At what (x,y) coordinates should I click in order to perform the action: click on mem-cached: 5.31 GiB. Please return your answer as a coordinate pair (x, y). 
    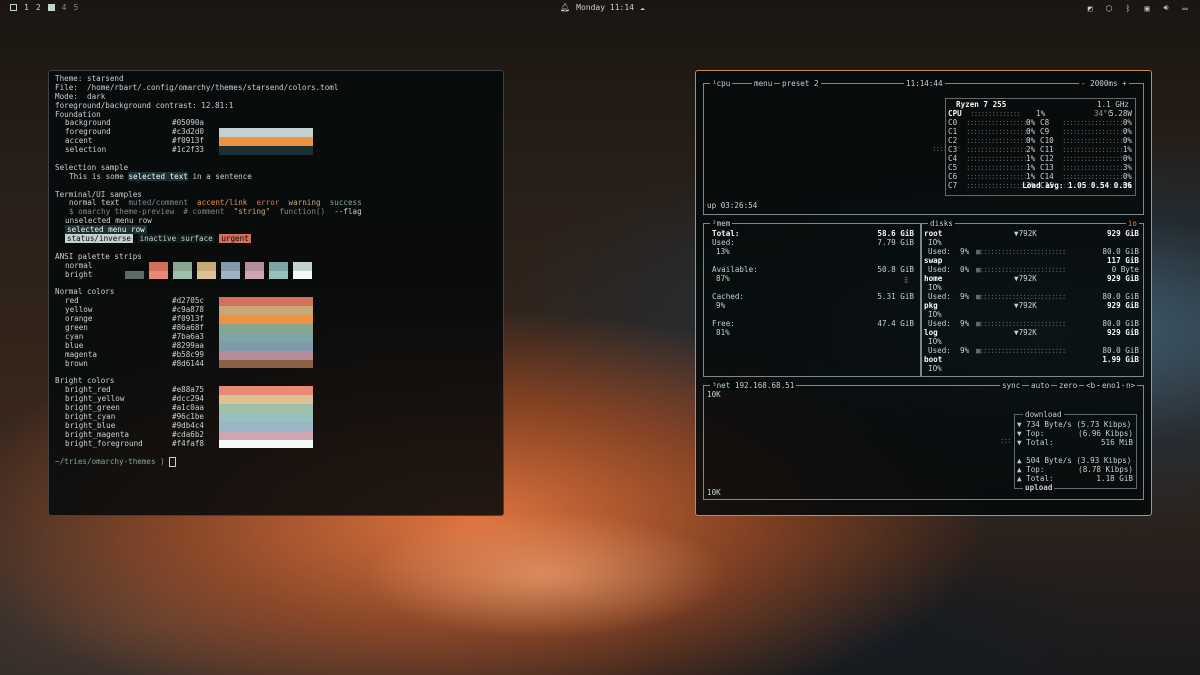
    Looking at the image, I should click on (895, 296).